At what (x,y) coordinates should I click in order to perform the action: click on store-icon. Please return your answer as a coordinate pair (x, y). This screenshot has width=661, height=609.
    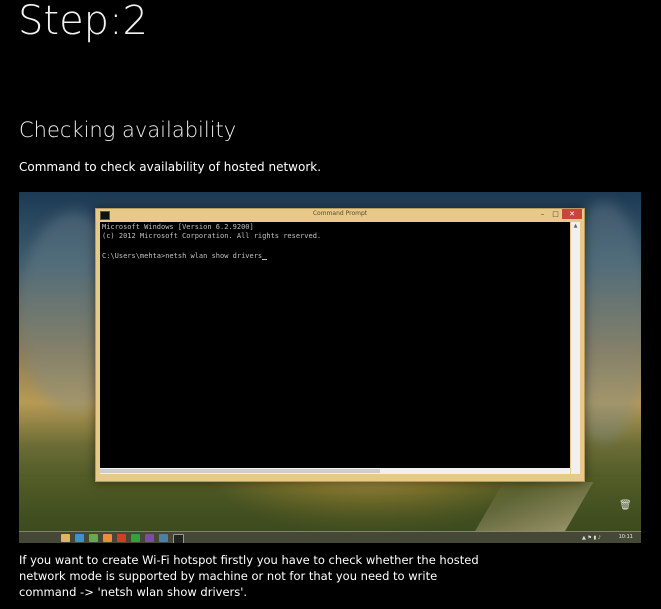
    Looking at the image, I should click on (121, 538).